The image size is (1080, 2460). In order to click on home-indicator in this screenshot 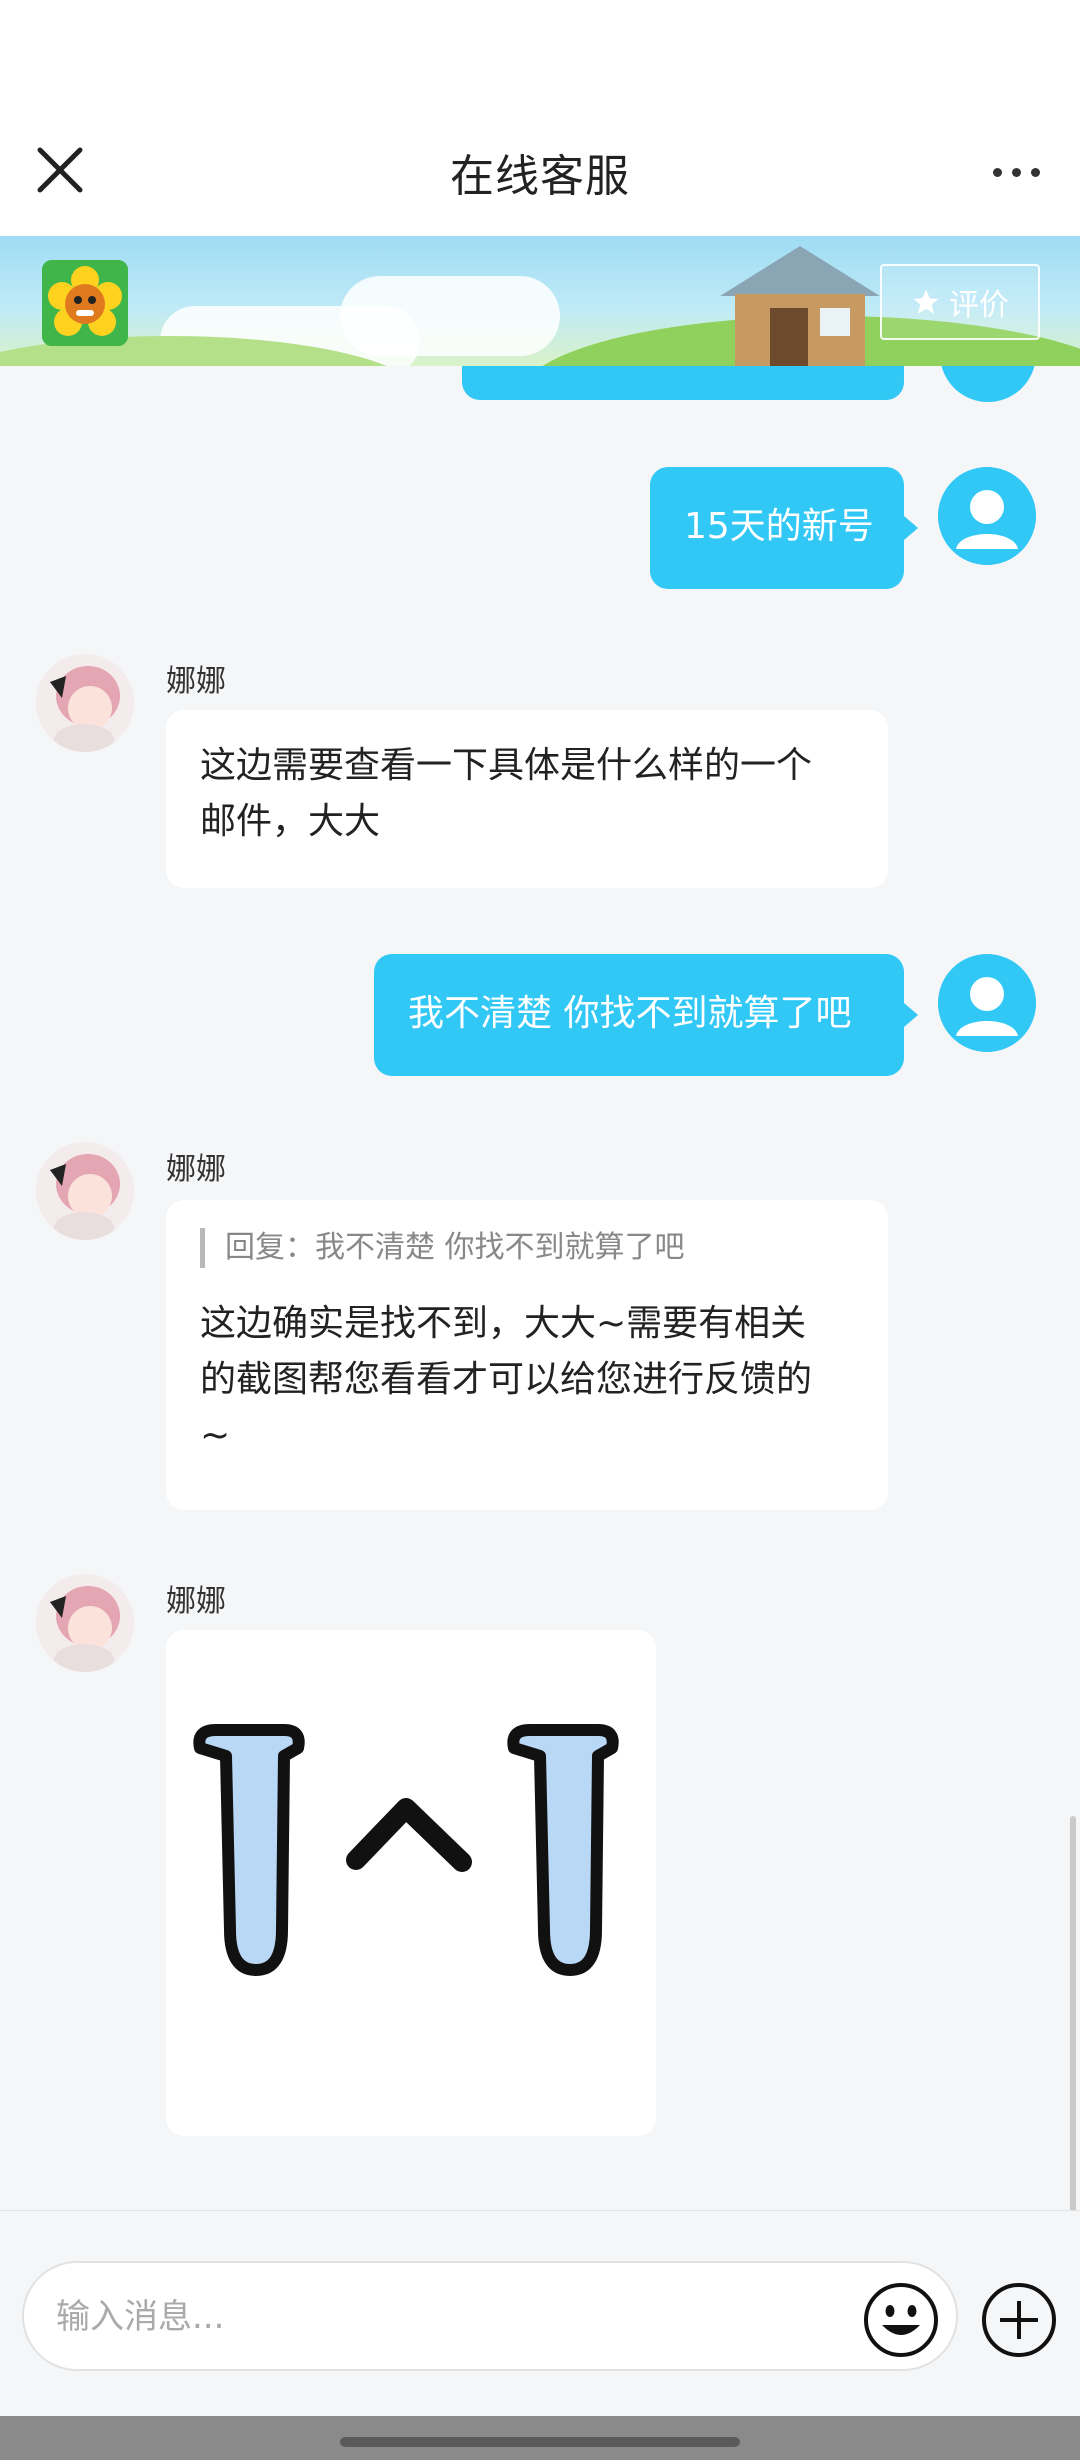, I will do `click(540, 2442)`.